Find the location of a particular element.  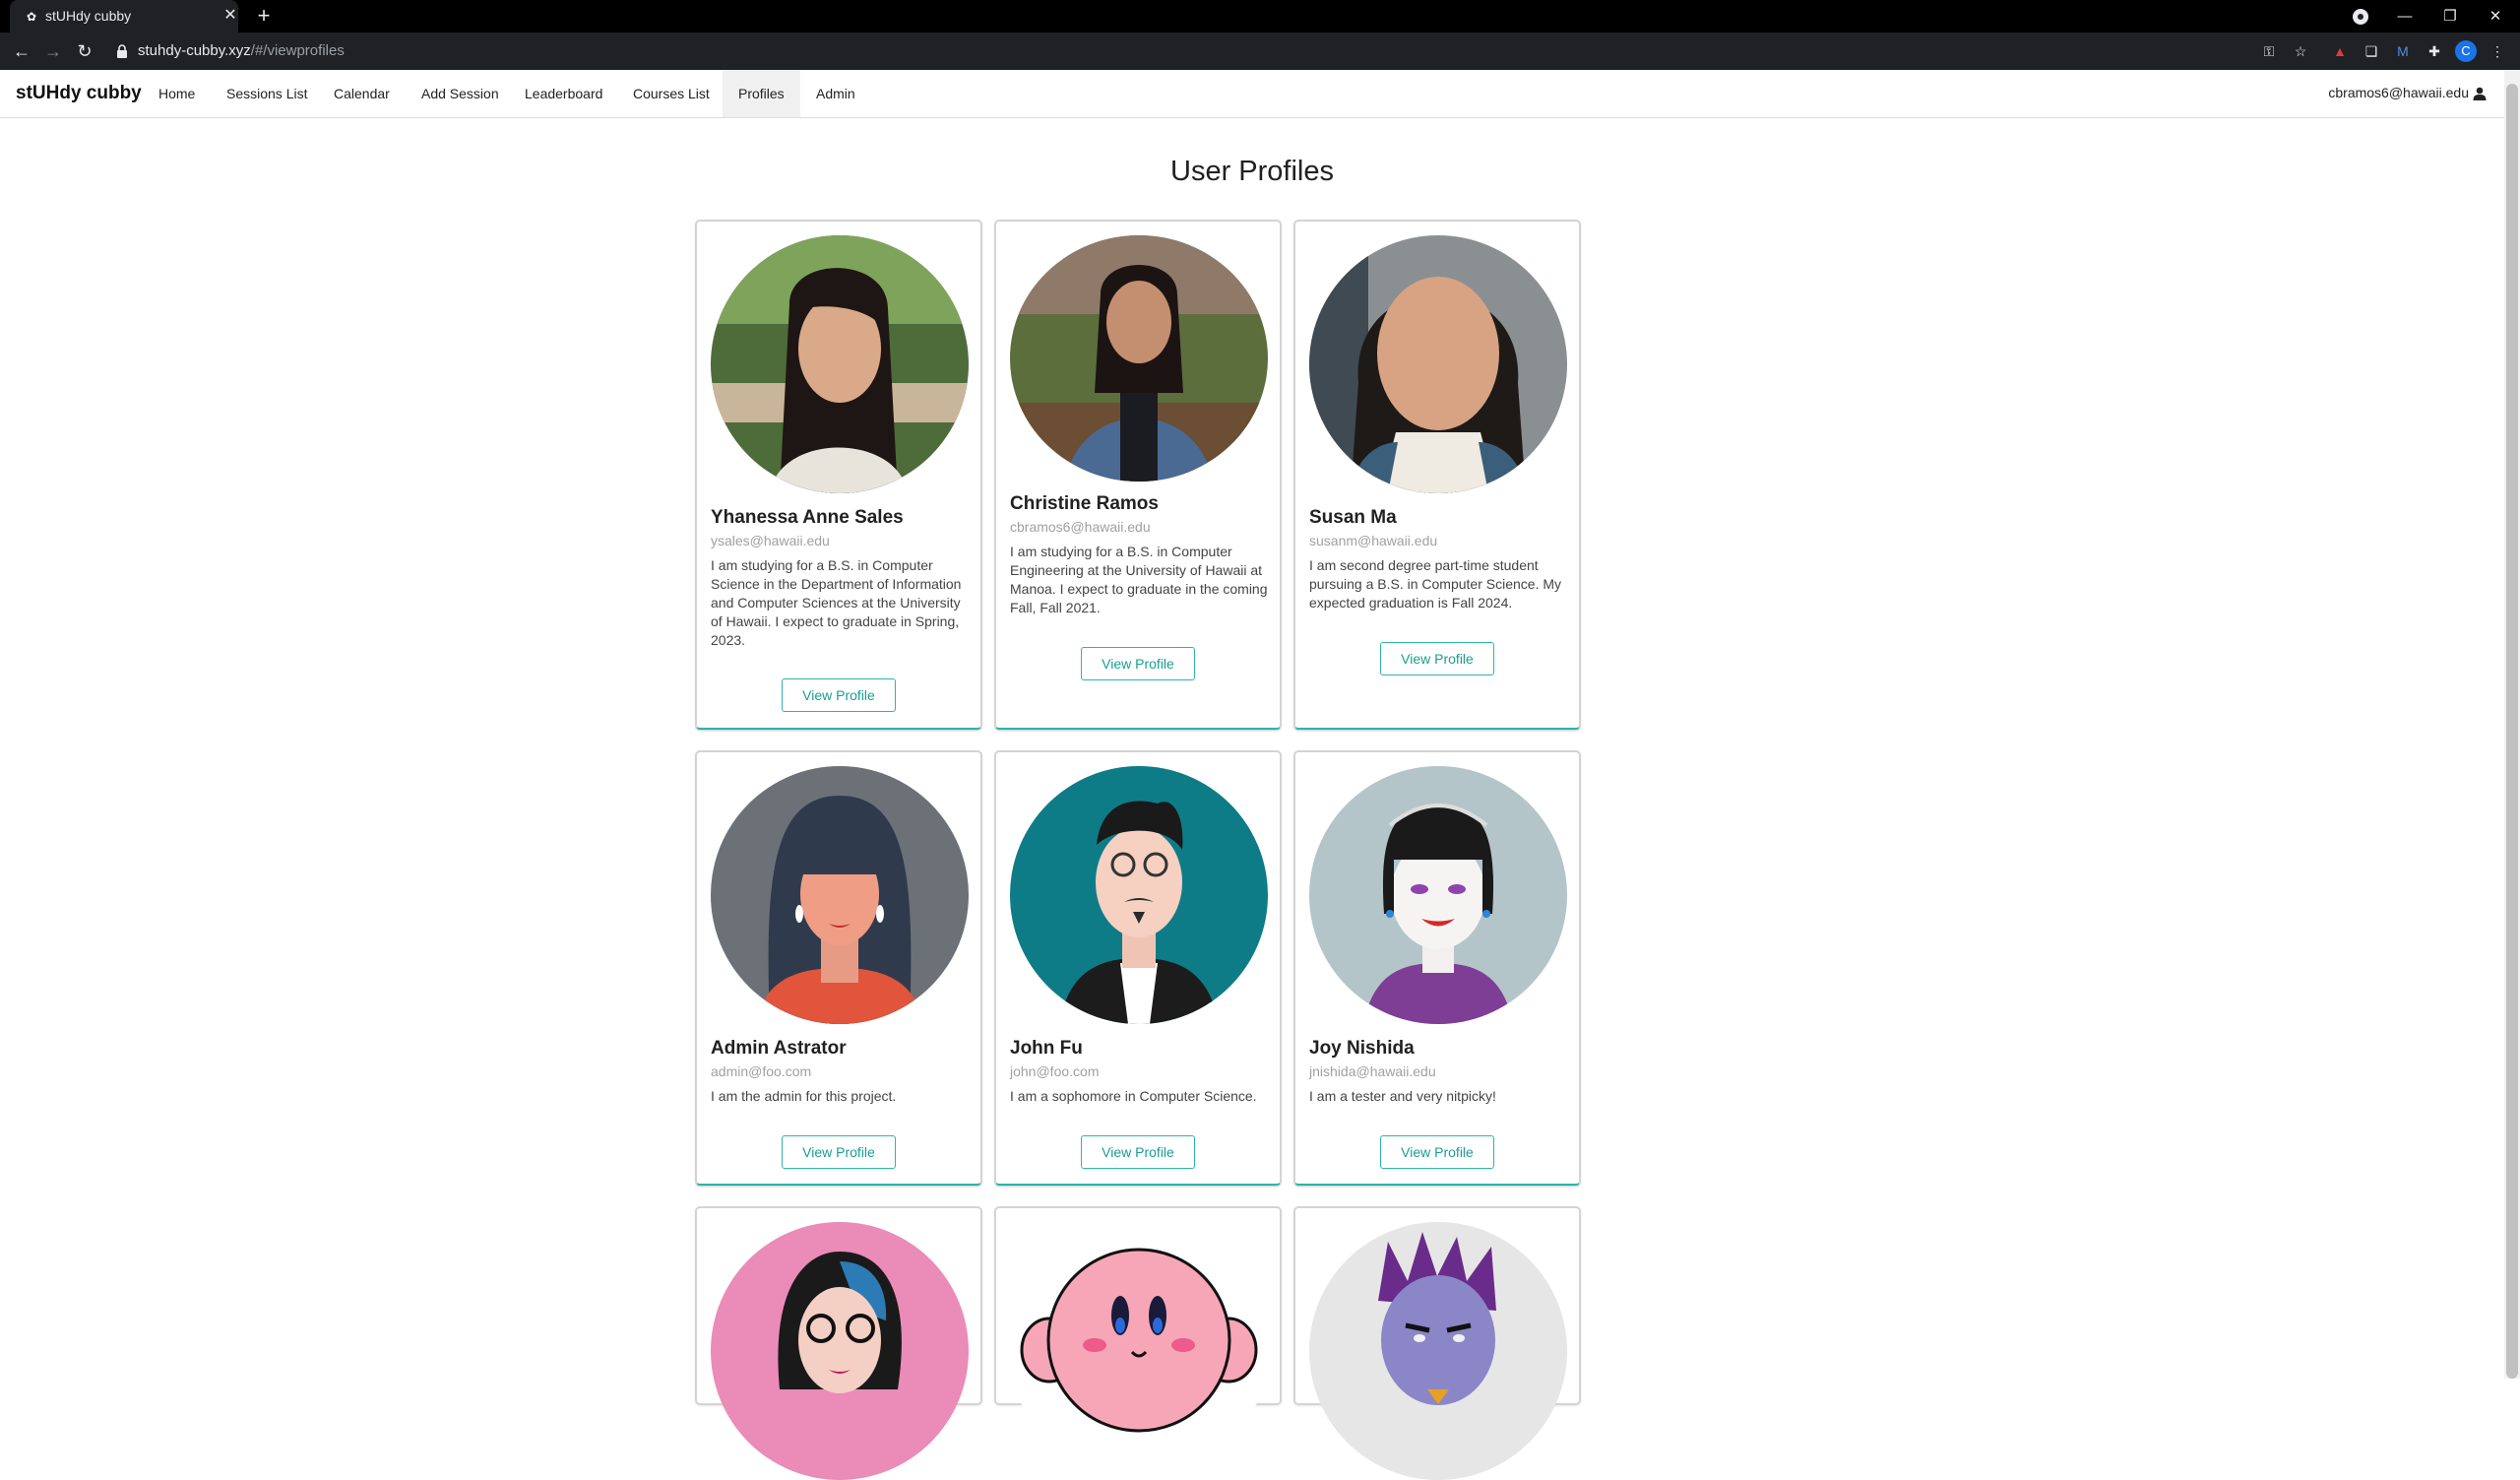

tab-favicon-icon: ✿ is located at coordinates (31, 17).